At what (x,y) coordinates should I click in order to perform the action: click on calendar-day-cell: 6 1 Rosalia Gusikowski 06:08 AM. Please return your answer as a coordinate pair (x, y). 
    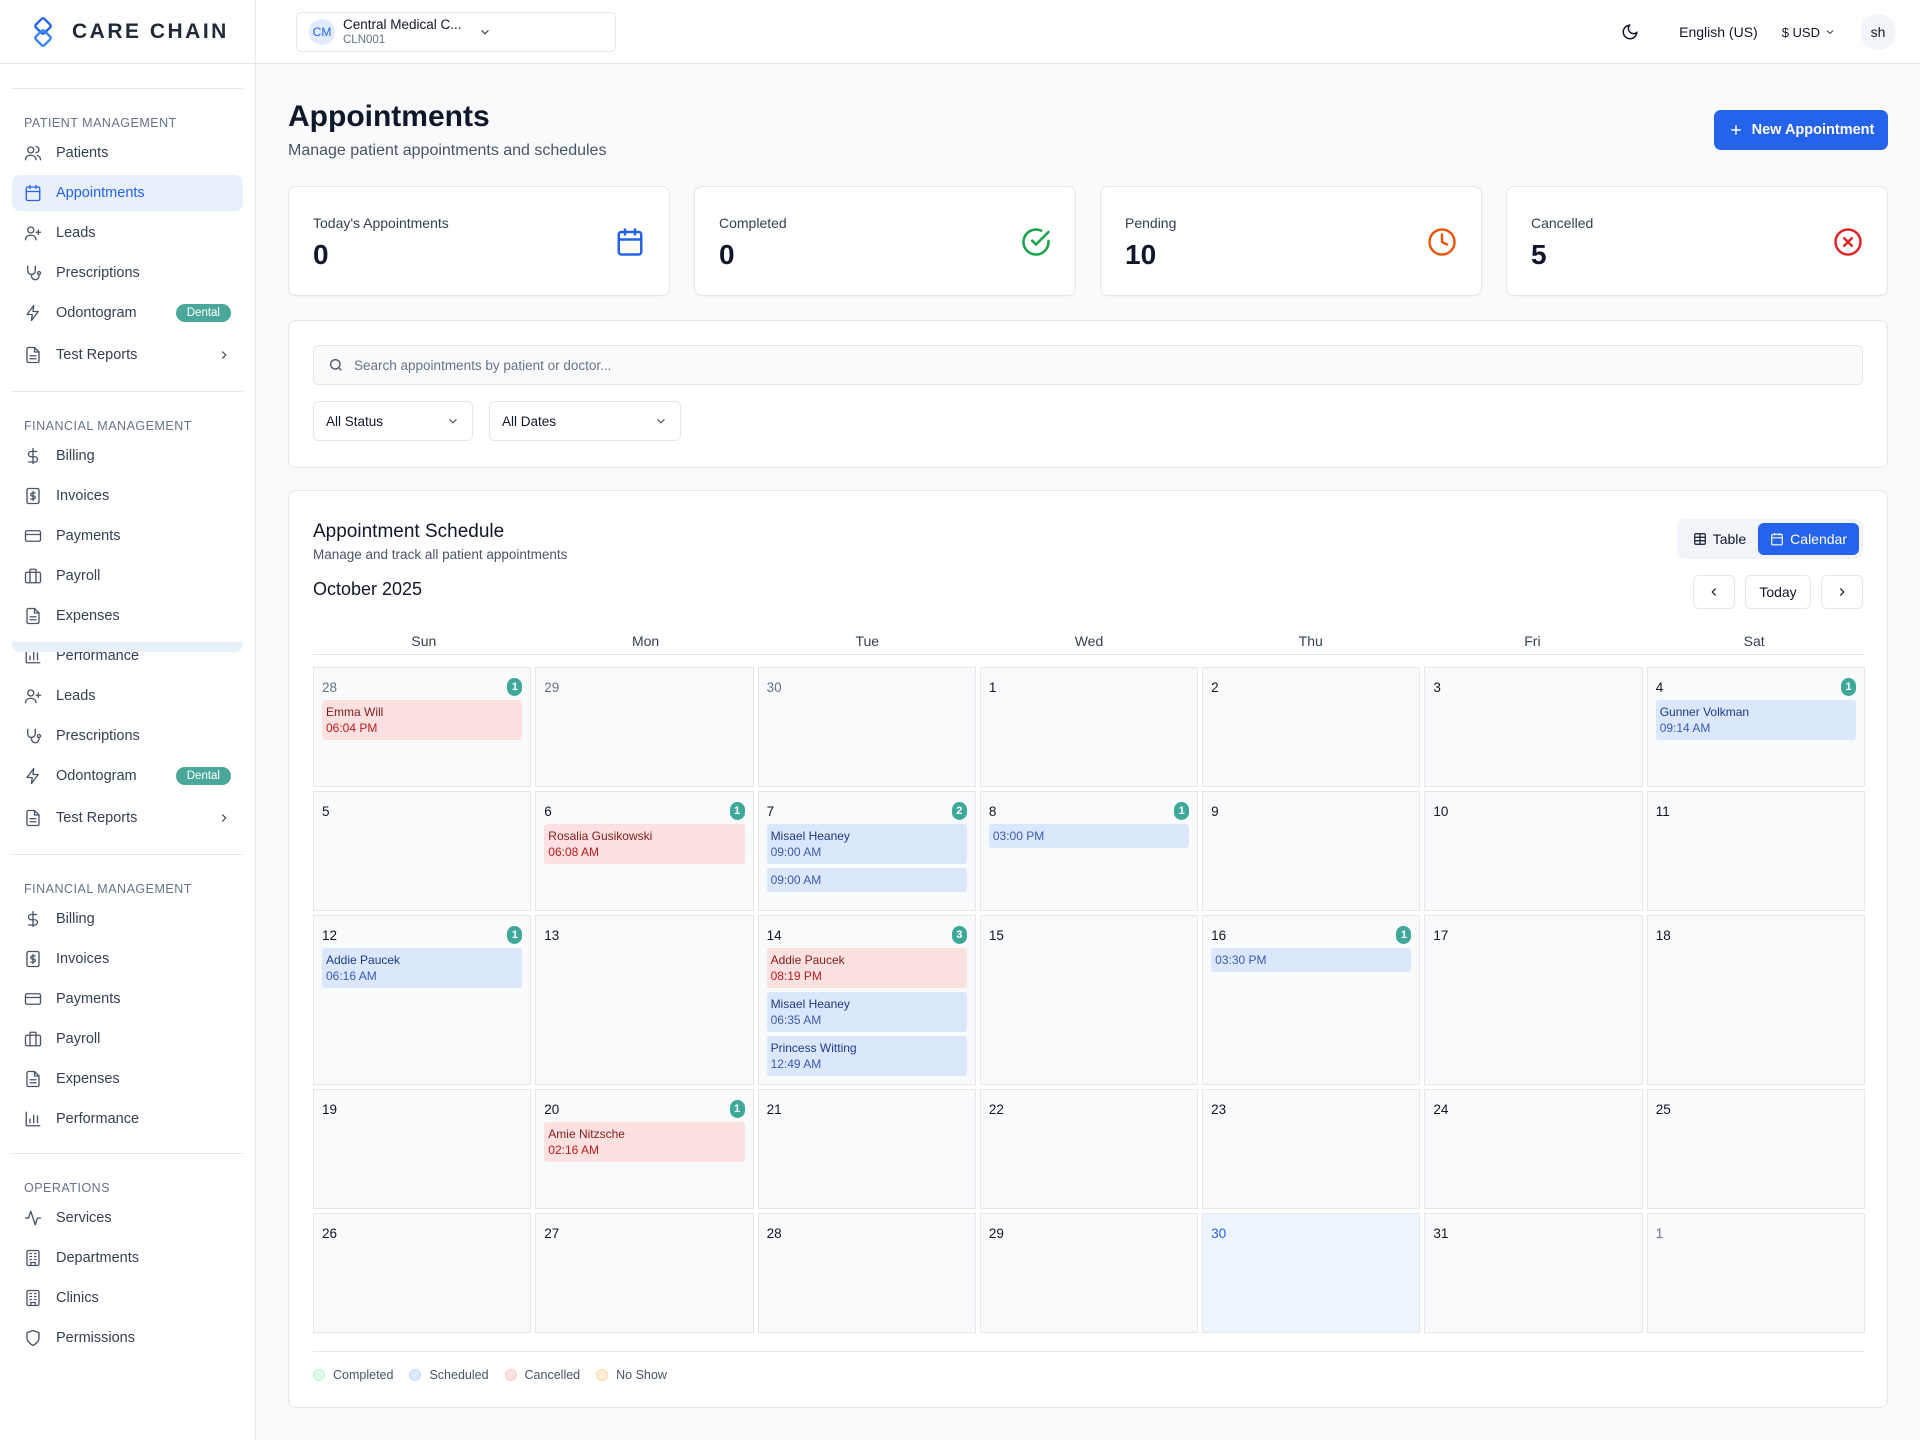
    Looking at the image, I should click on (644, 851).